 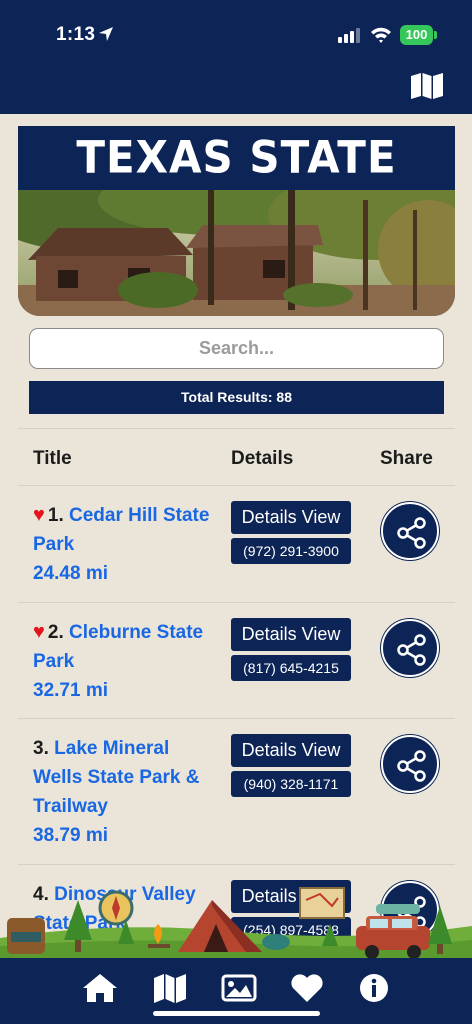 I want to click on column-share: Share, so click(x=406, y=458).